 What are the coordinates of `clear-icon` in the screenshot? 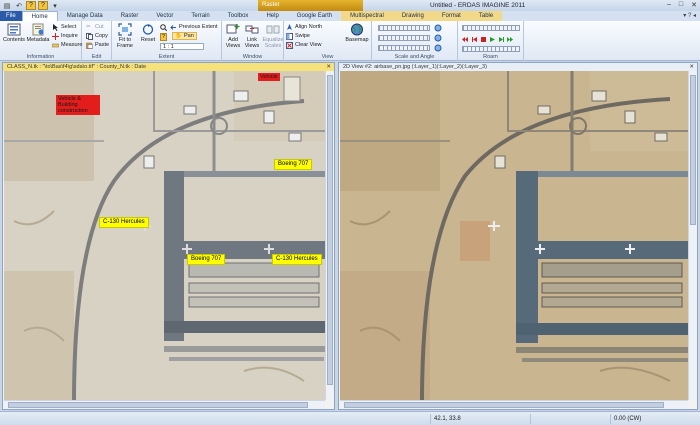 It's located at (289, 45).